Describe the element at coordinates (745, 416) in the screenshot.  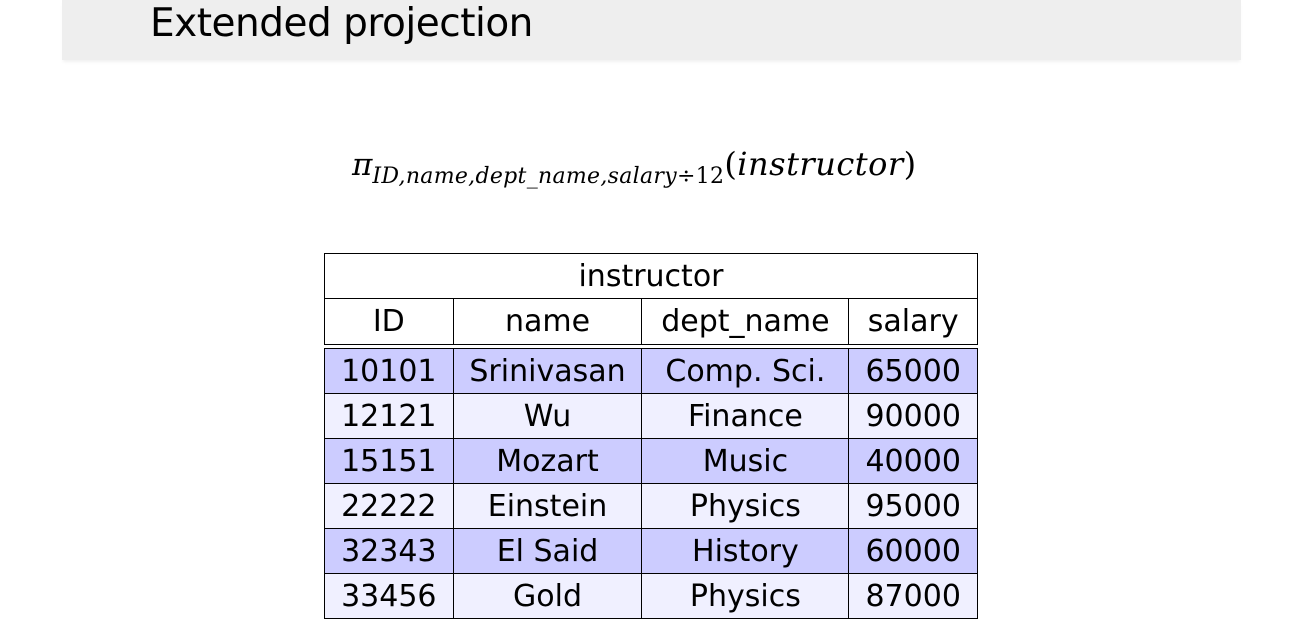
I see `cell-dept-name: Finance` at that location.